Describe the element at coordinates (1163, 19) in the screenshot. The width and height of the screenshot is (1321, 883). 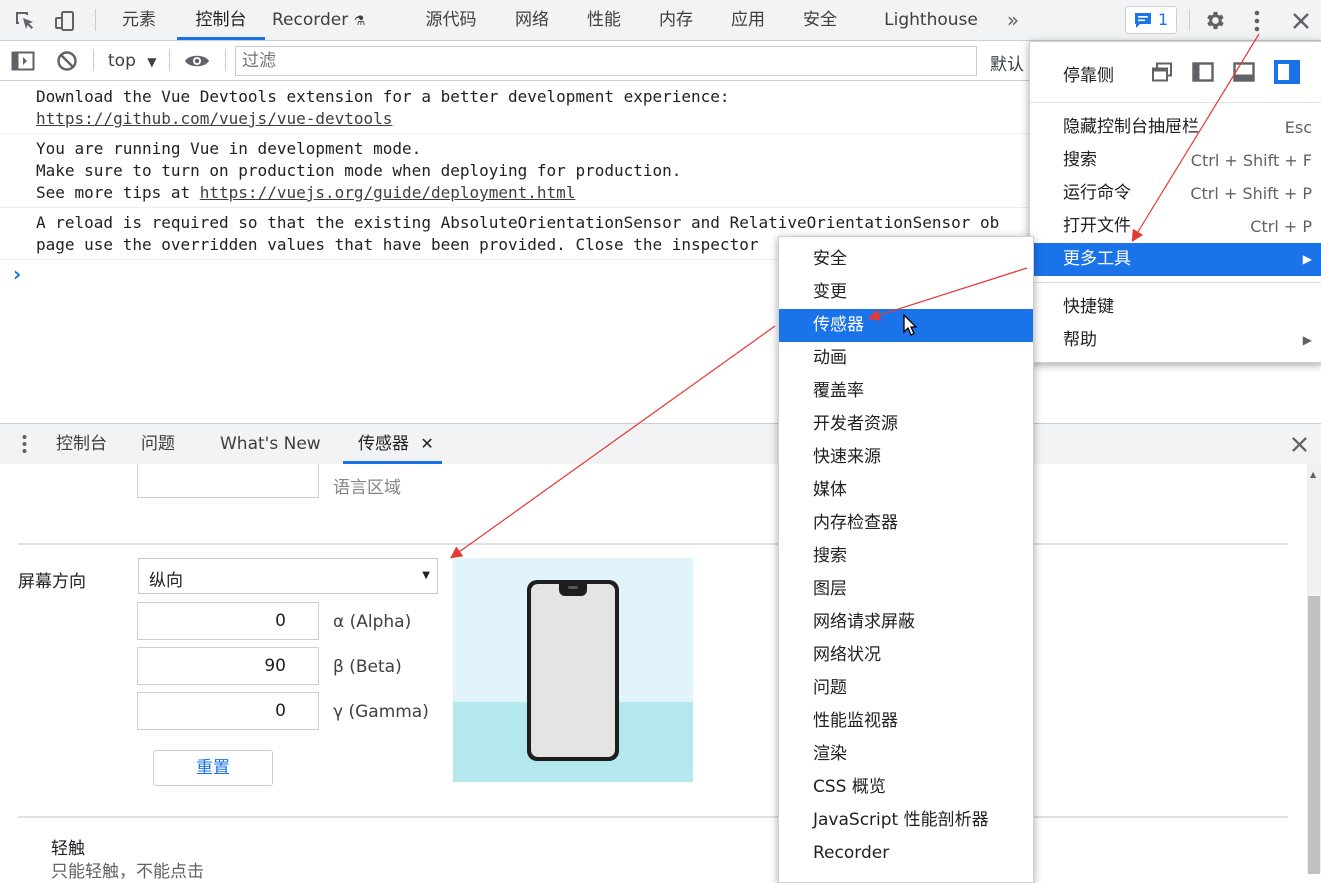
I see `issues-count: 1` at that location.